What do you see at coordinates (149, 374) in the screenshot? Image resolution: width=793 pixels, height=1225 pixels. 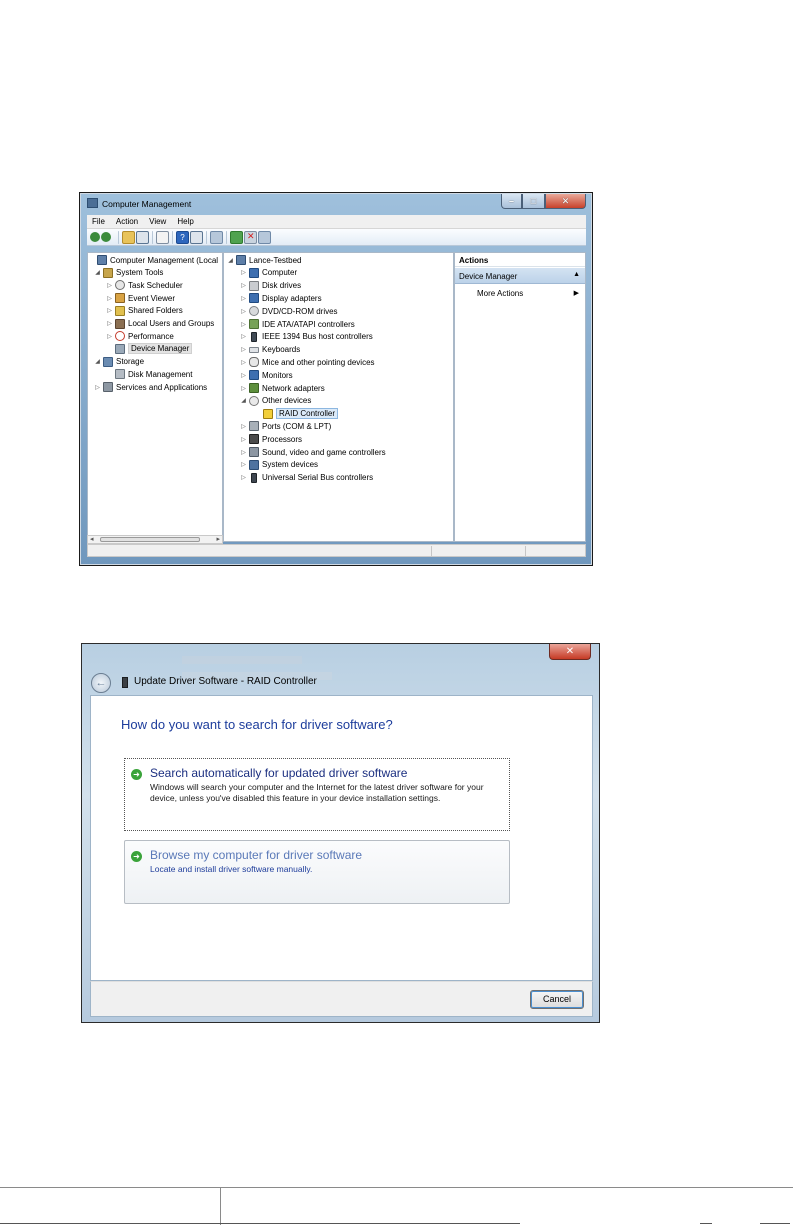 I see `tree-item: Disk Management` at bounding box center [149, 374].